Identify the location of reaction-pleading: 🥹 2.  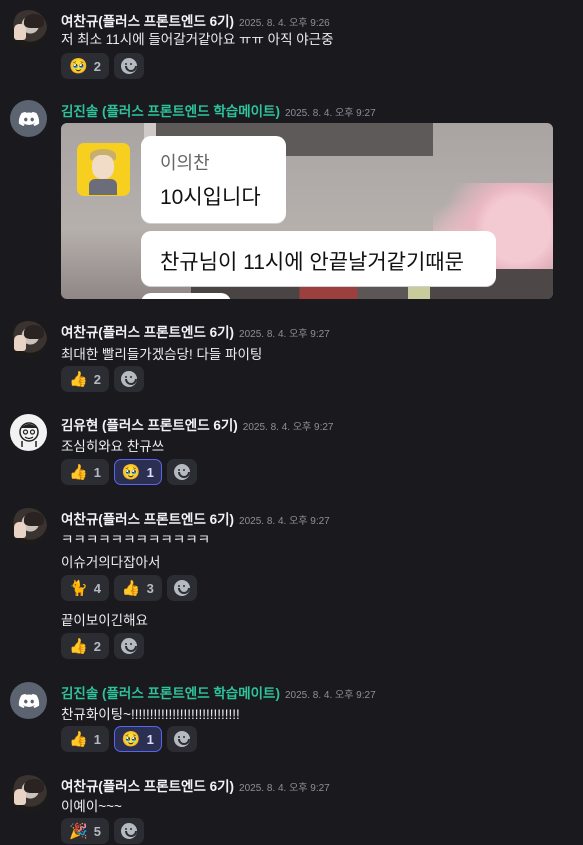
(85, 66).